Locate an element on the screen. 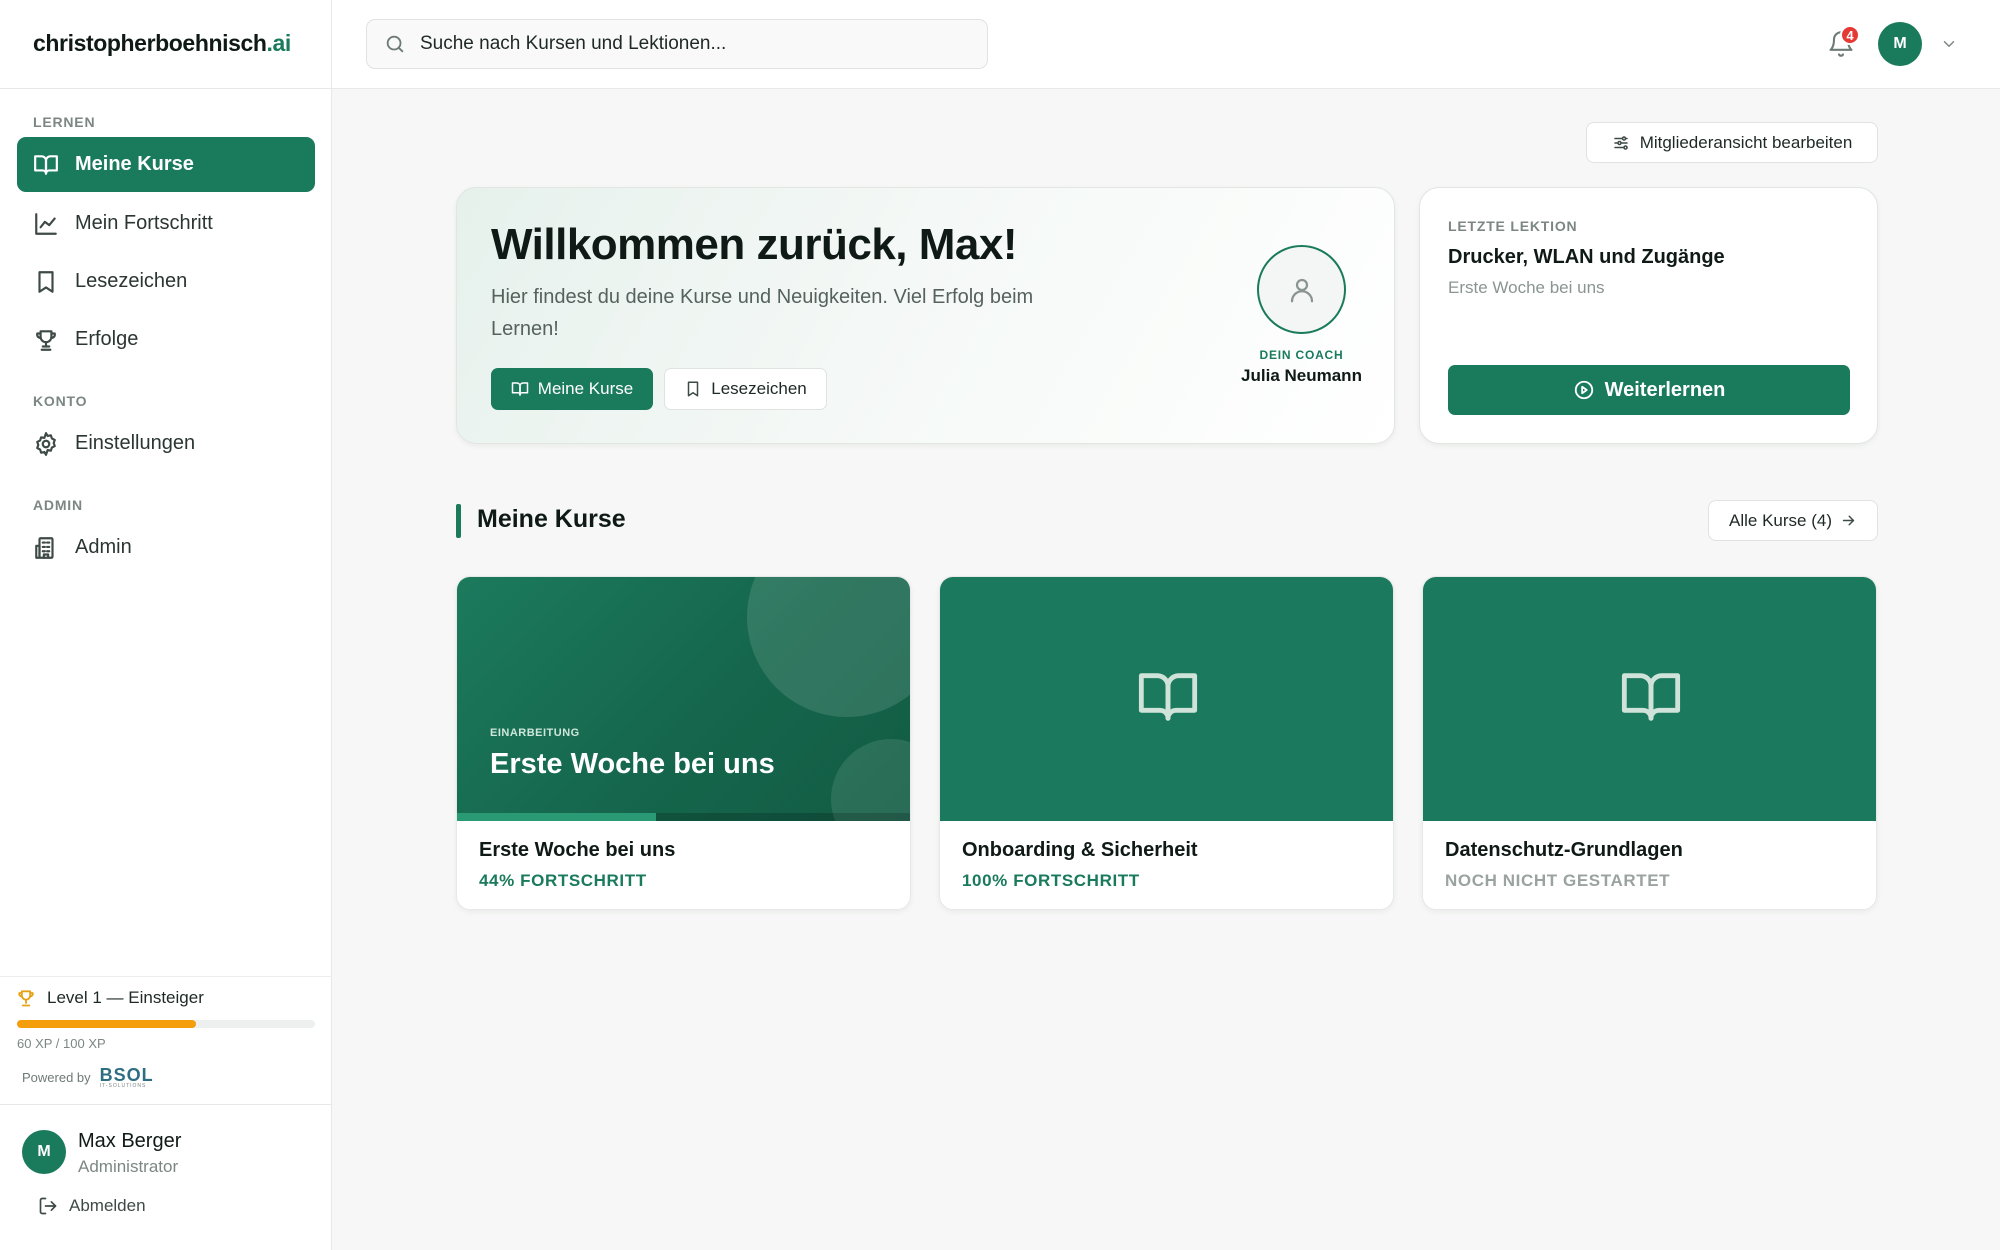 The image size is (2000, 1250). continue-learning-label: Weiterlernen is located at coordinates (1665, 389).